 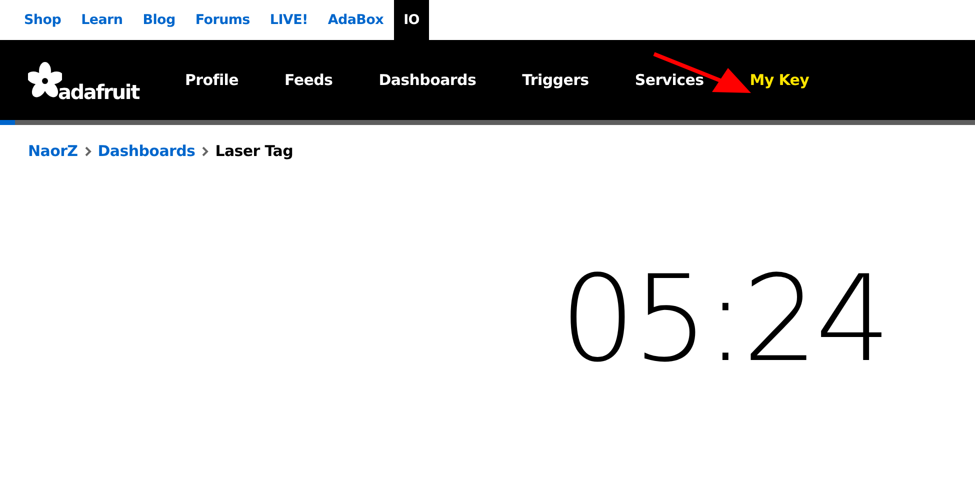 I want to click on logo-text: adafruit, so click(x=98, y=92).